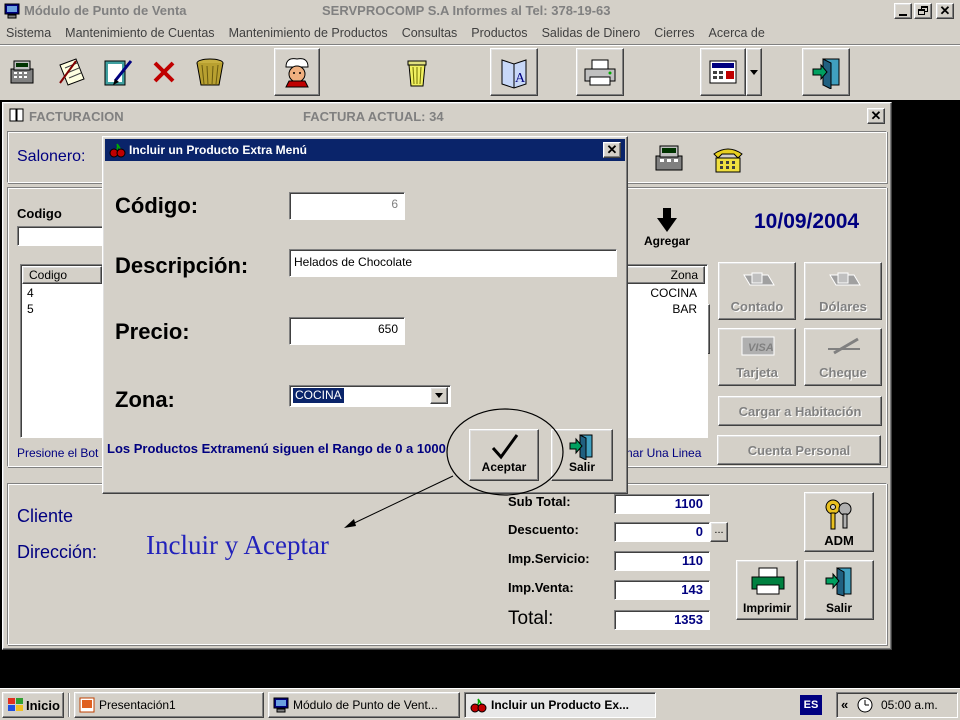  Describe the element at coordinates (22, 72) in the screenshot. I see `register-button` at that location.